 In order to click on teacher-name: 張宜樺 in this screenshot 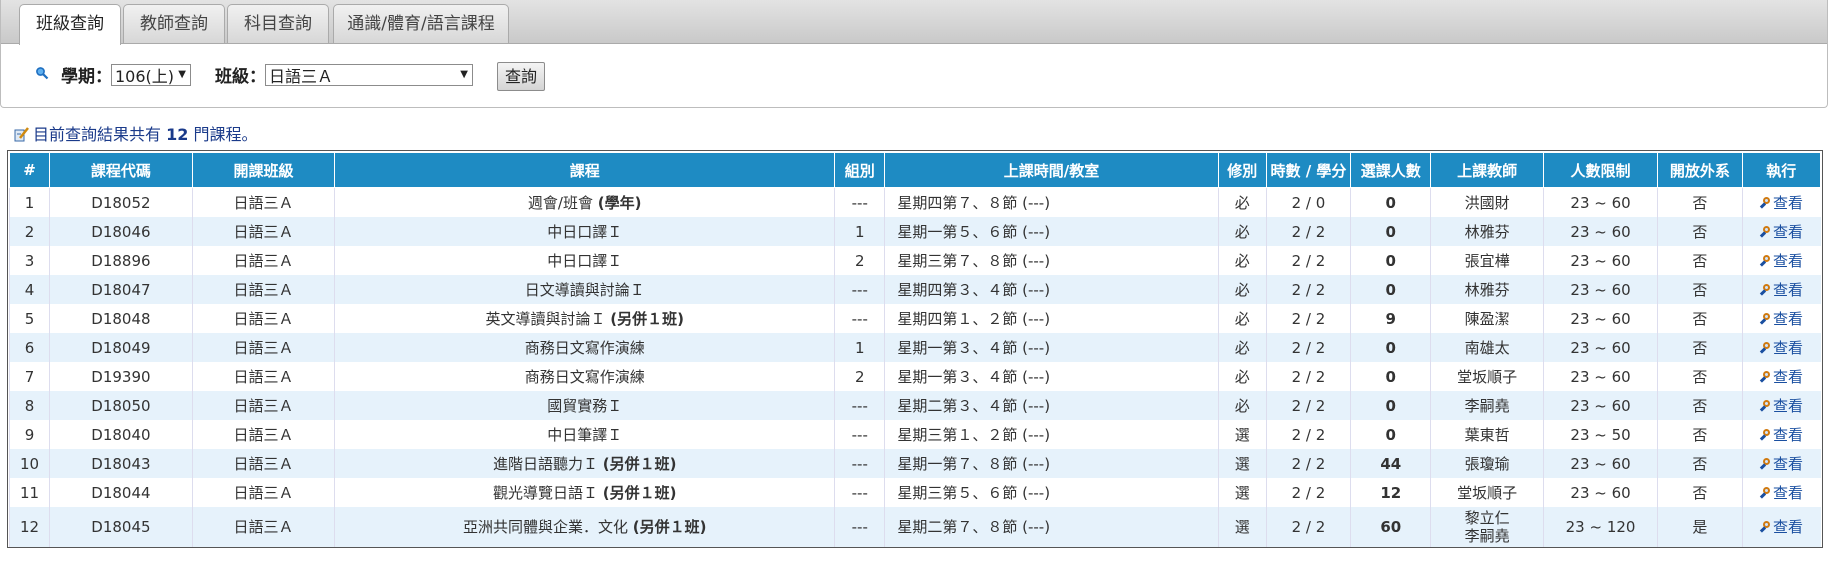, I will do `click(1487, 261)`.